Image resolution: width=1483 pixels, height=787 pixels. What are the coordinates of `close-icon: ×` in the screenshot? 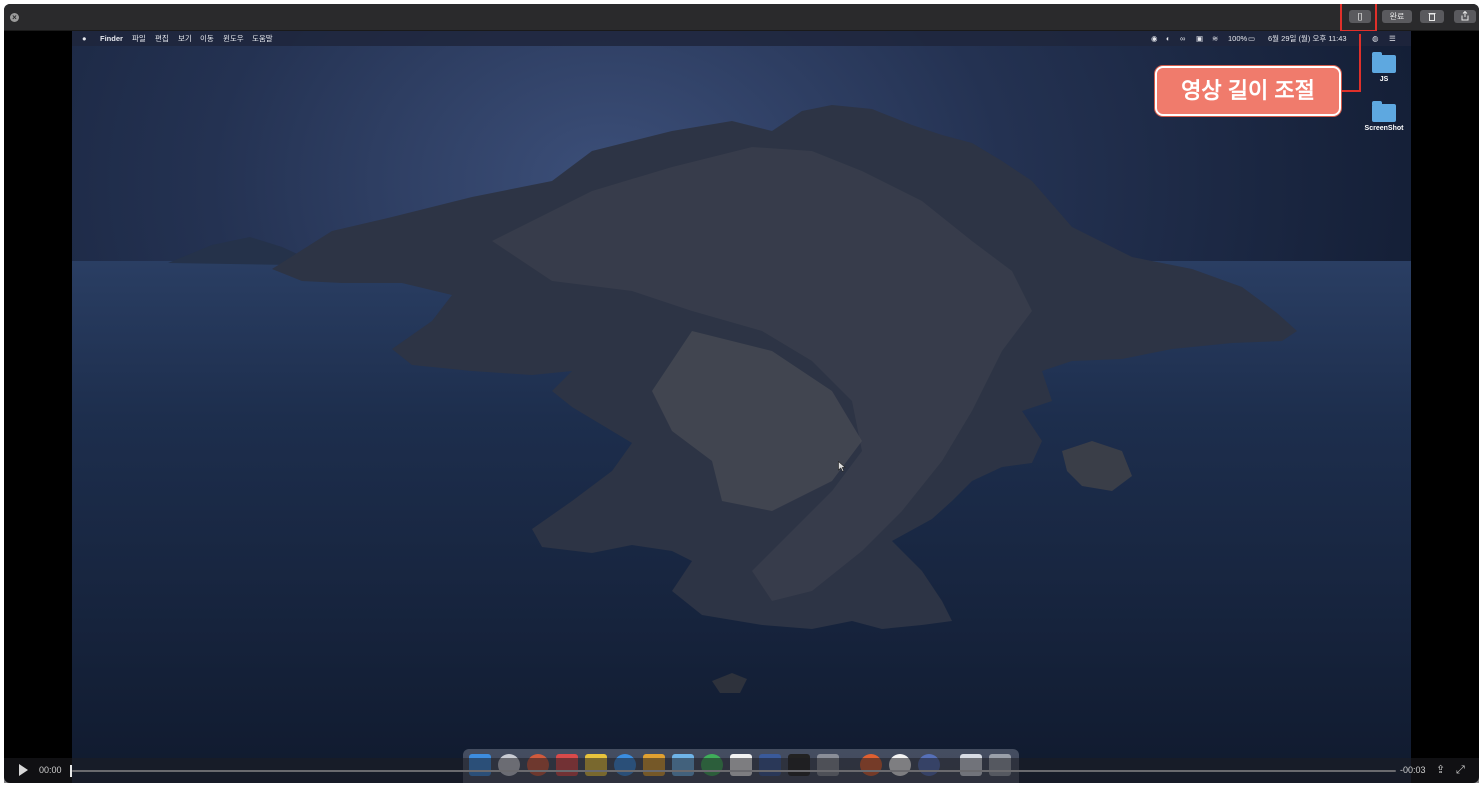 It's located at (14, 17).